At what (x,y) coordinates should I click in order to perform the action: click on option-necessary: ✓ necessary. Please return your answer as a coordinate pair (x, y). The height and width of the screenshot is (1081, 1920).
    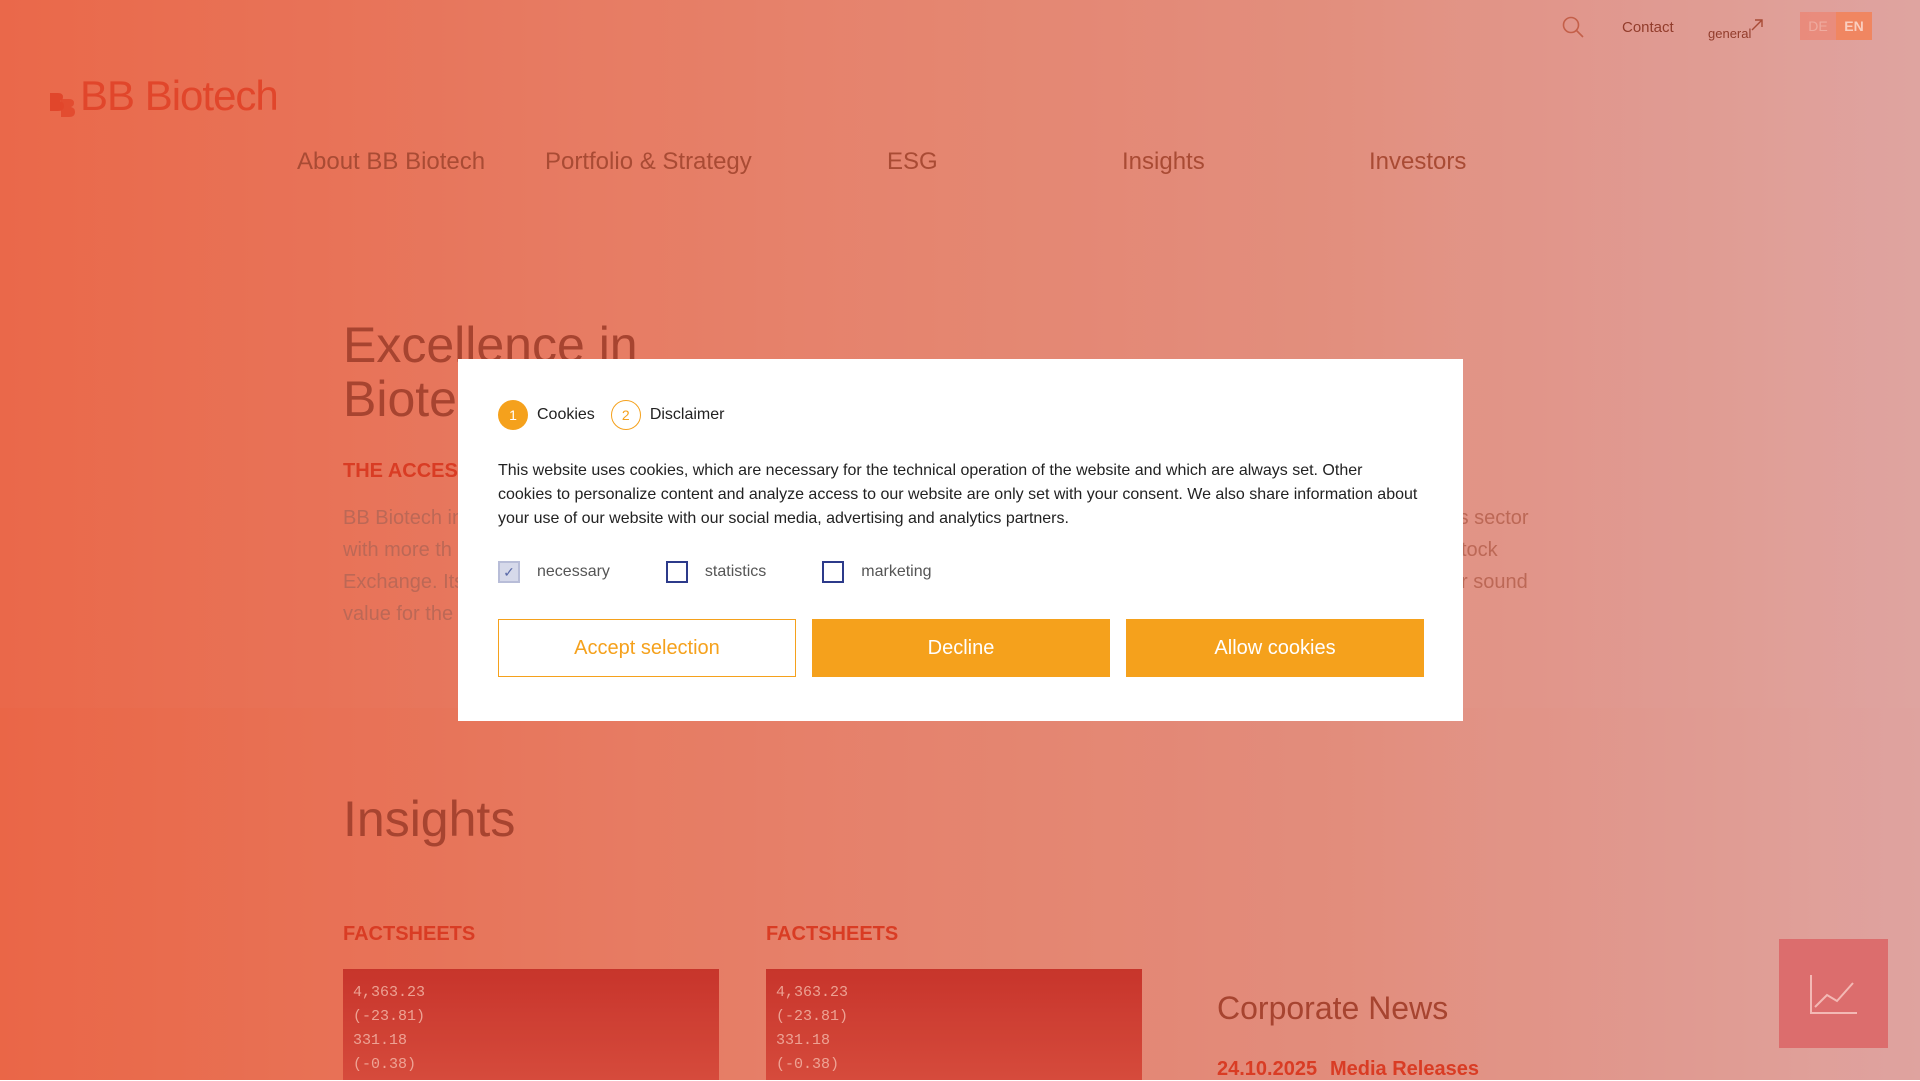
    Looking at the image, I should click on (554, 572).